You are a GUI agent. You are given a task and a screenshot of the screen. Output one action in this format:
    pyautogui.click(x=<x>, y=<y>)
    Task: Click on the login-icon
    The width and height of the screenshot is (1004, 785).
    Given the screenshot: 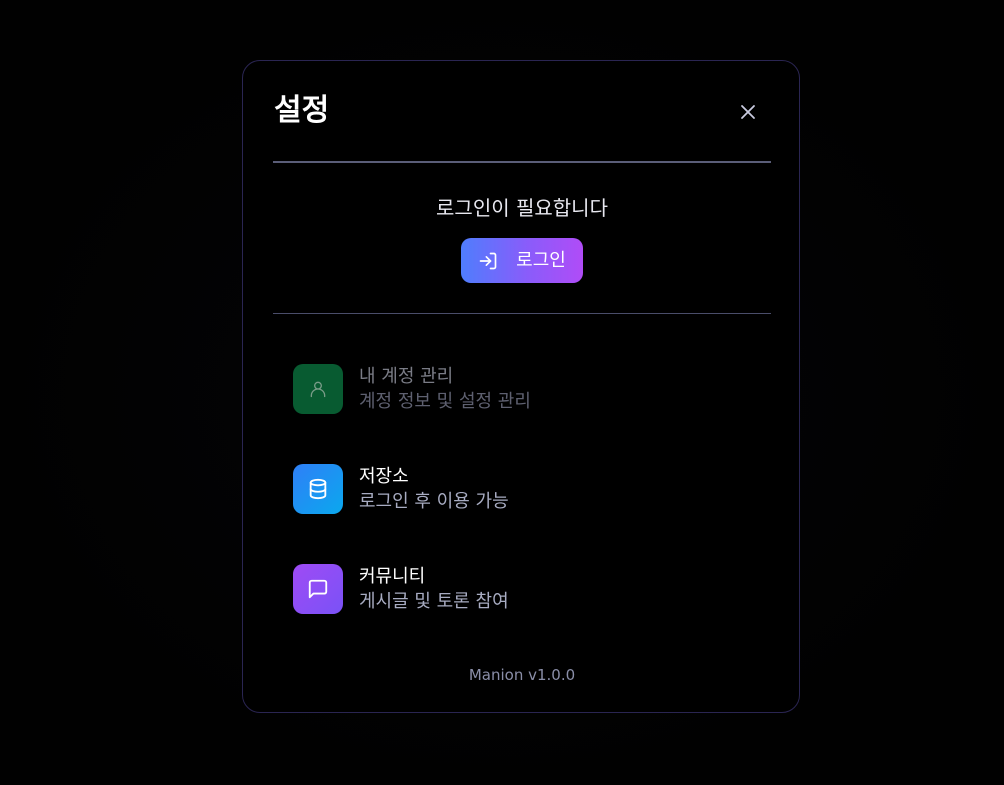 What is the action you would take?
    pyautogui.click(x=488, y=260)
    